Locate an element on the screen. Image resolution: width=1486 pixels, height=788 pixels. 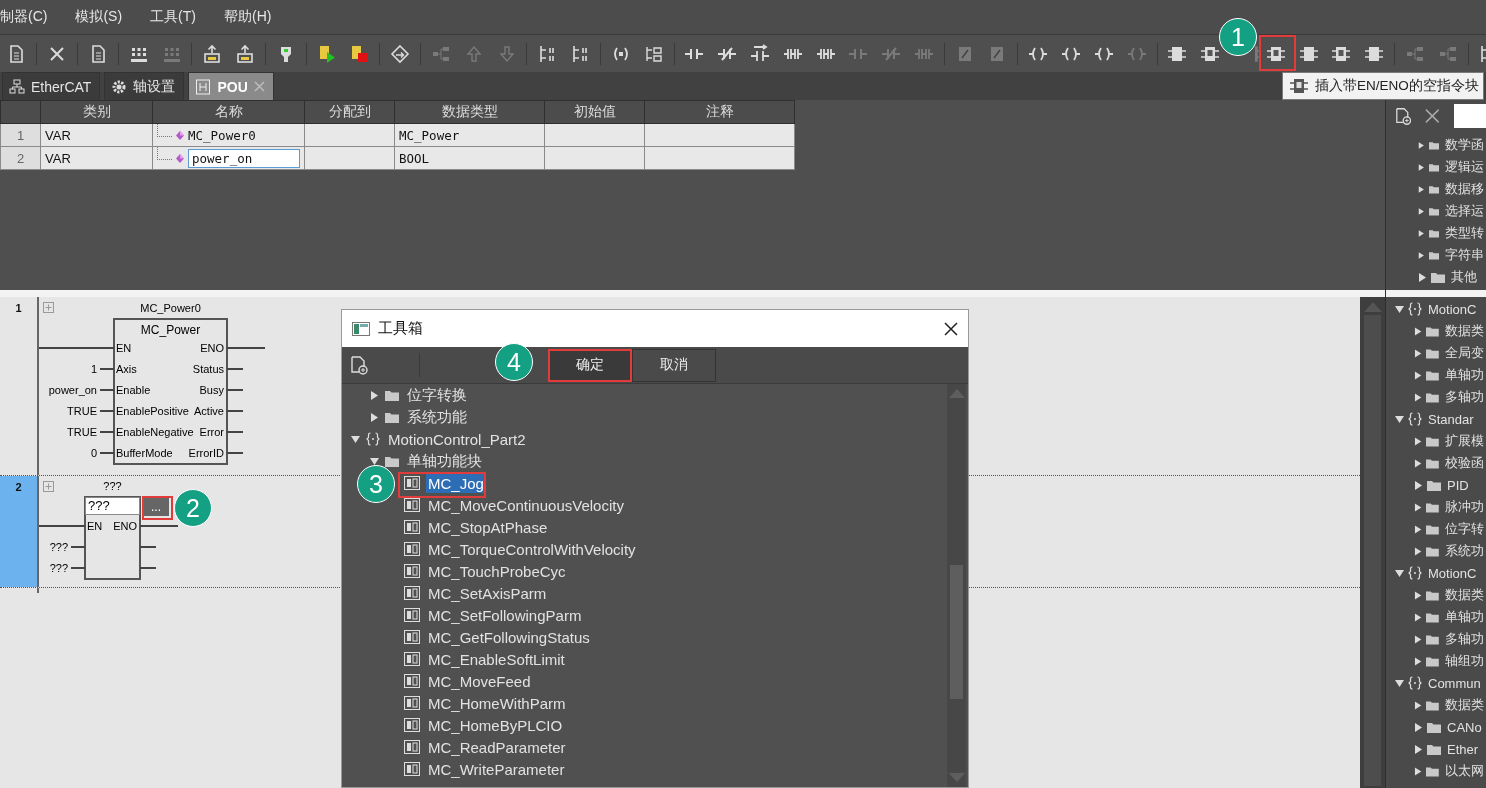
tree-item: 校验函 is located at coordinates (1464, 463).